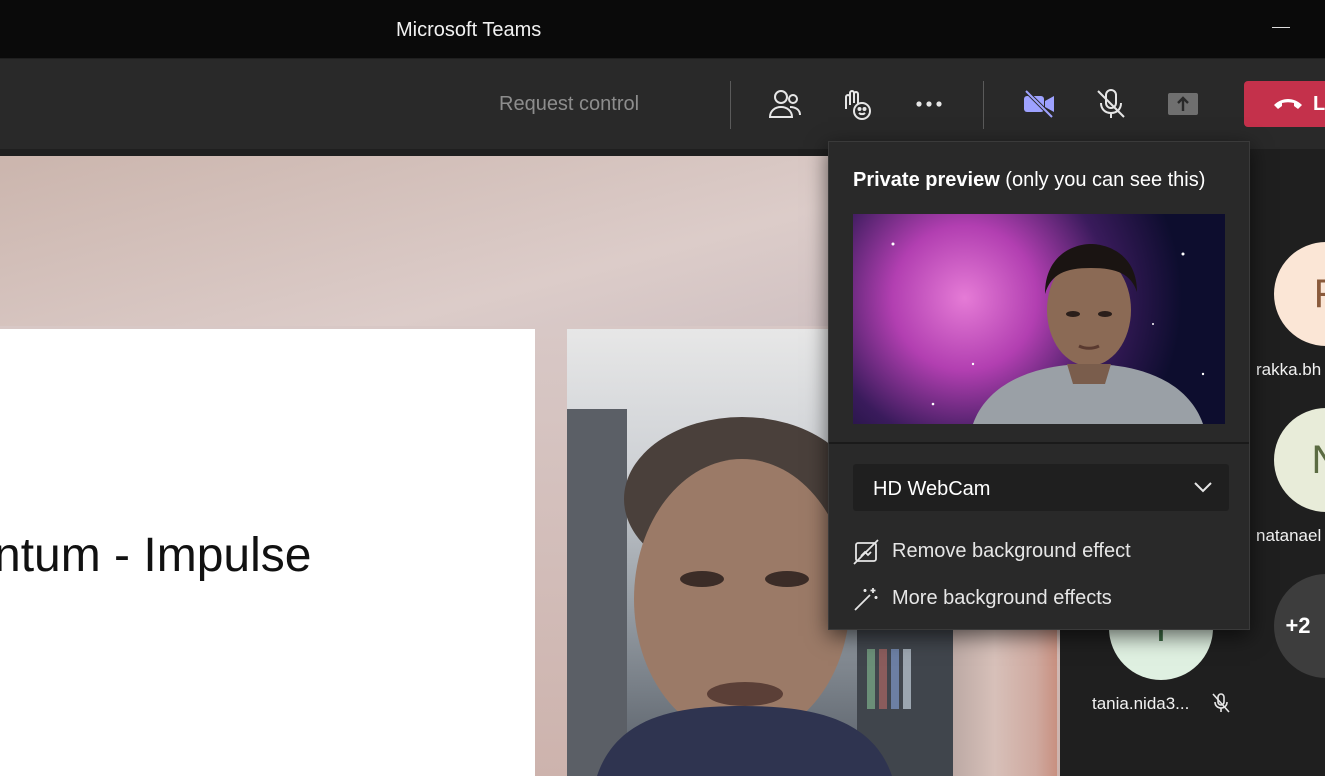 The width and height of the screenshot is (1325, 776). I want to click on remove-background-label: Remove background effect, so click(1011, 551).